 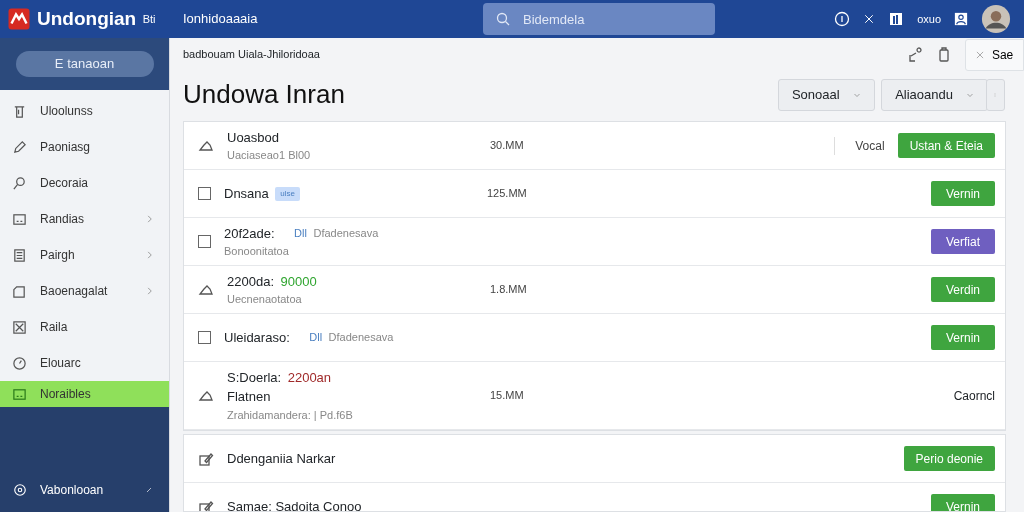 I want to click on page-icon, so click(x=896, y=19).